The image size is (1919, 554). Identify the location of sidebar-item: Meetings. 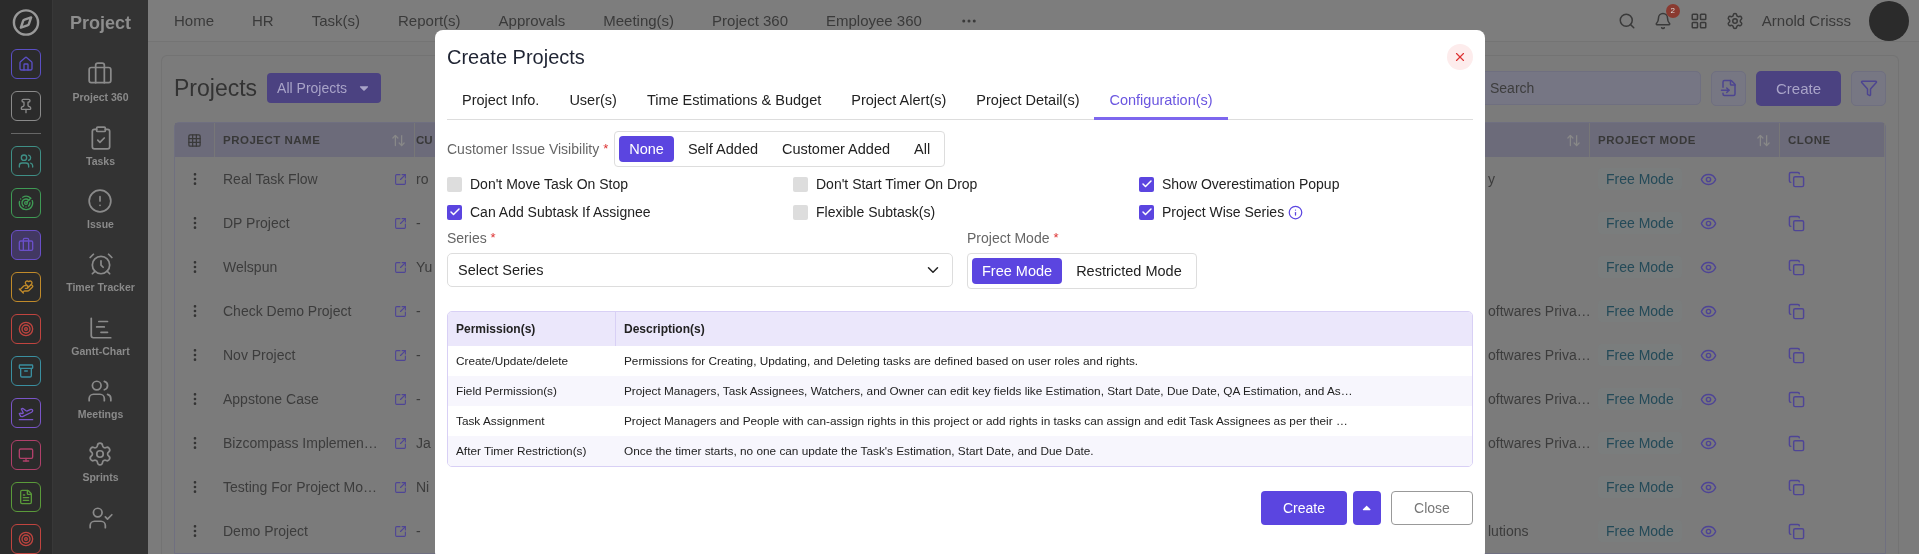
(100, 414).